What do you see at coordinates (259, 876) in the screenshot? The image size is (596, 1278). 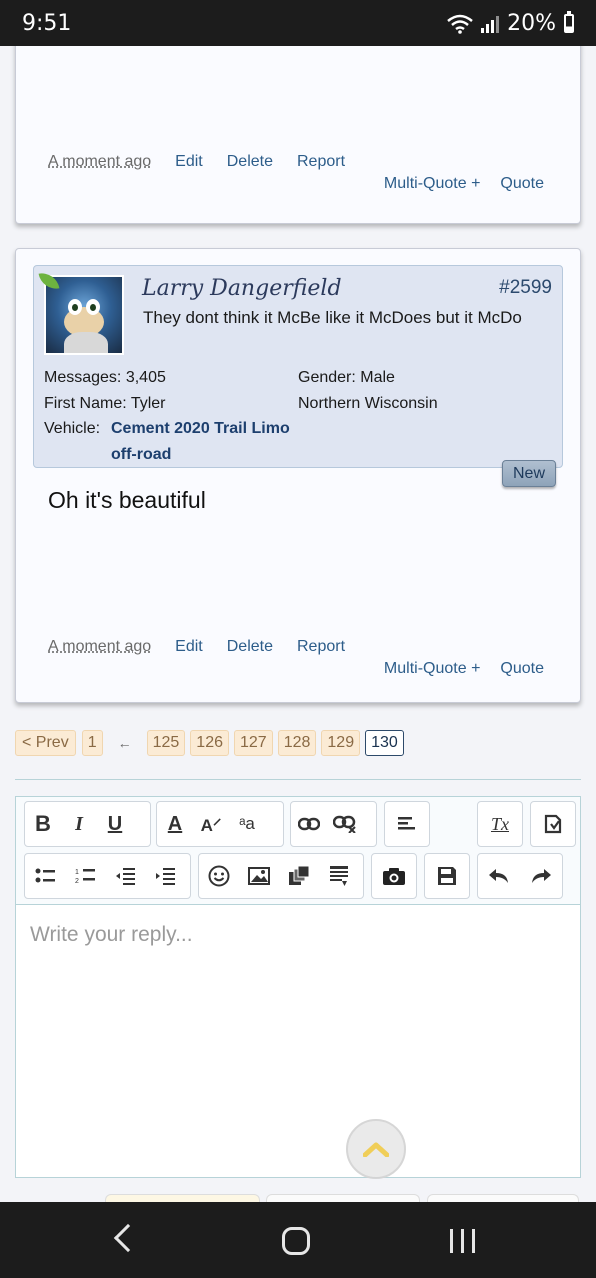 I see `image-icon` at bounding box center [259, 876].